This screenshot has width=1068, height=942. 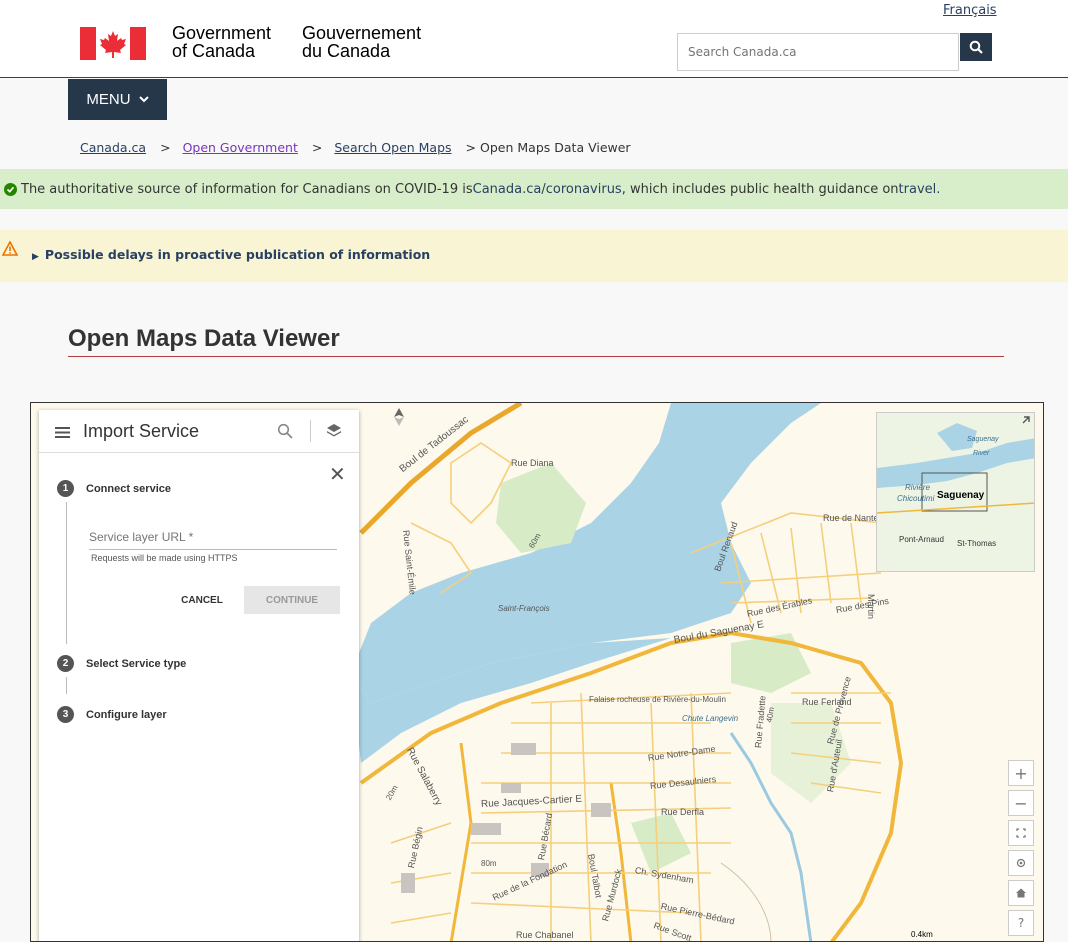 I want to click on overview-place-saguenay: Saguenay, so click(x=961, y=495).